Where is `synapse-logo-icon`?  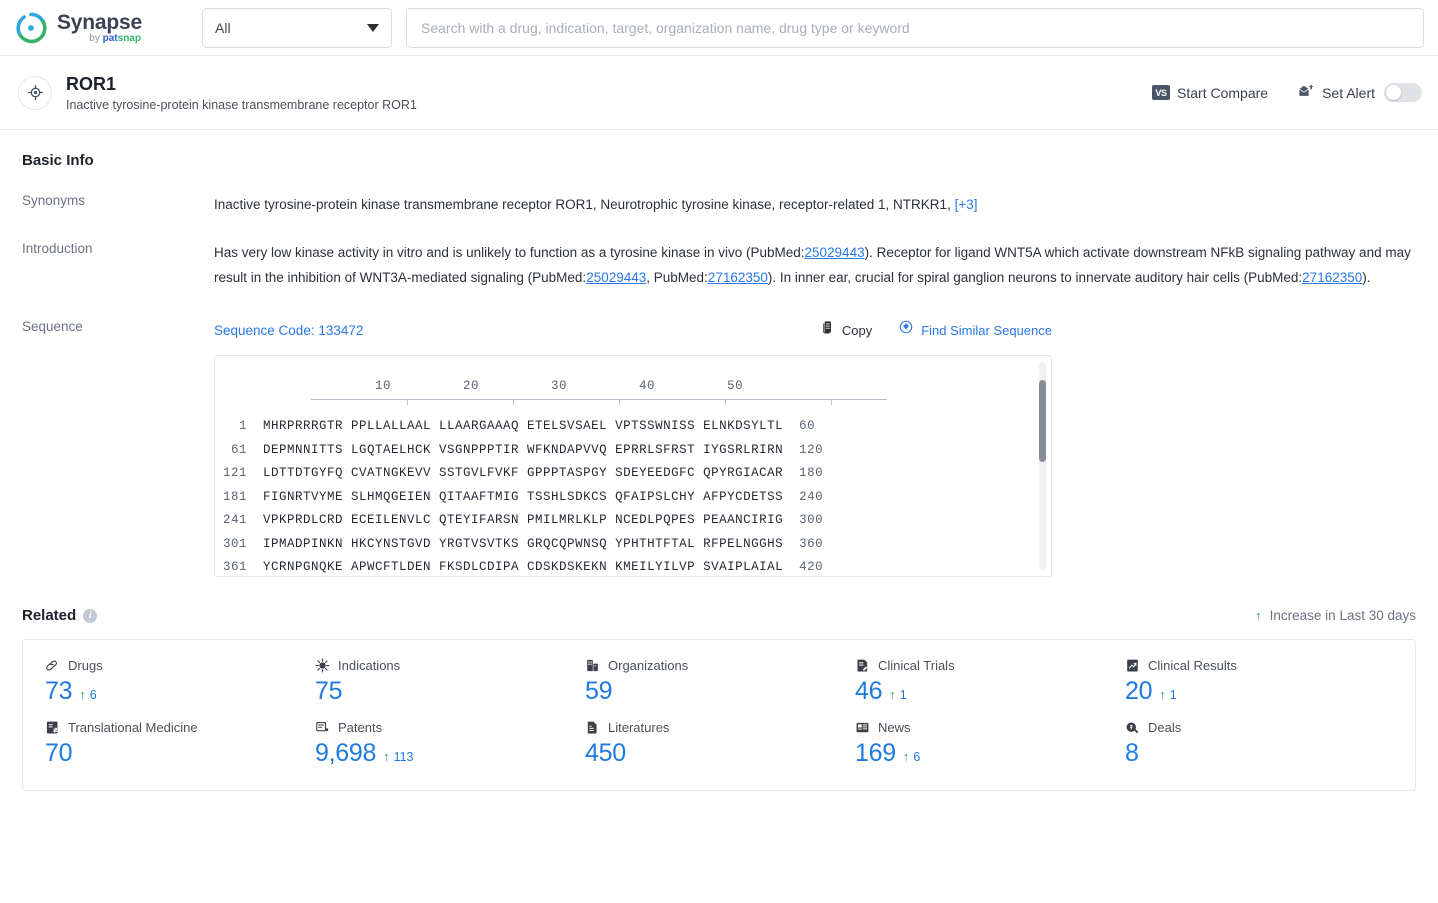
synapse-logo-icon is located at coordinates (31, 28).